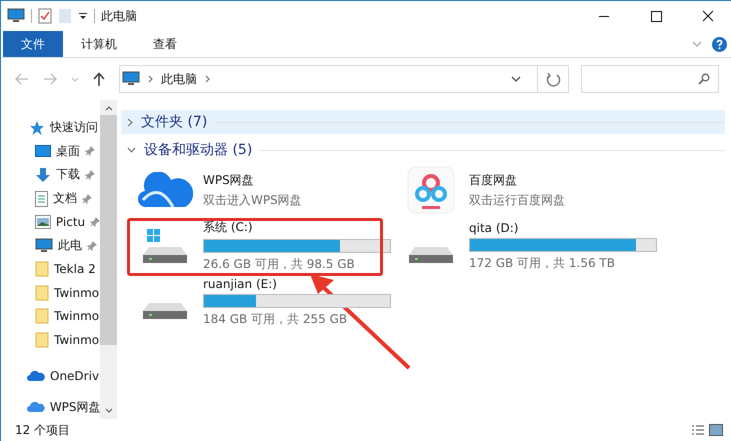 This screenshot has height=441, width=731. I want to click on sidebar-item: Pictu, so click(50, 222).